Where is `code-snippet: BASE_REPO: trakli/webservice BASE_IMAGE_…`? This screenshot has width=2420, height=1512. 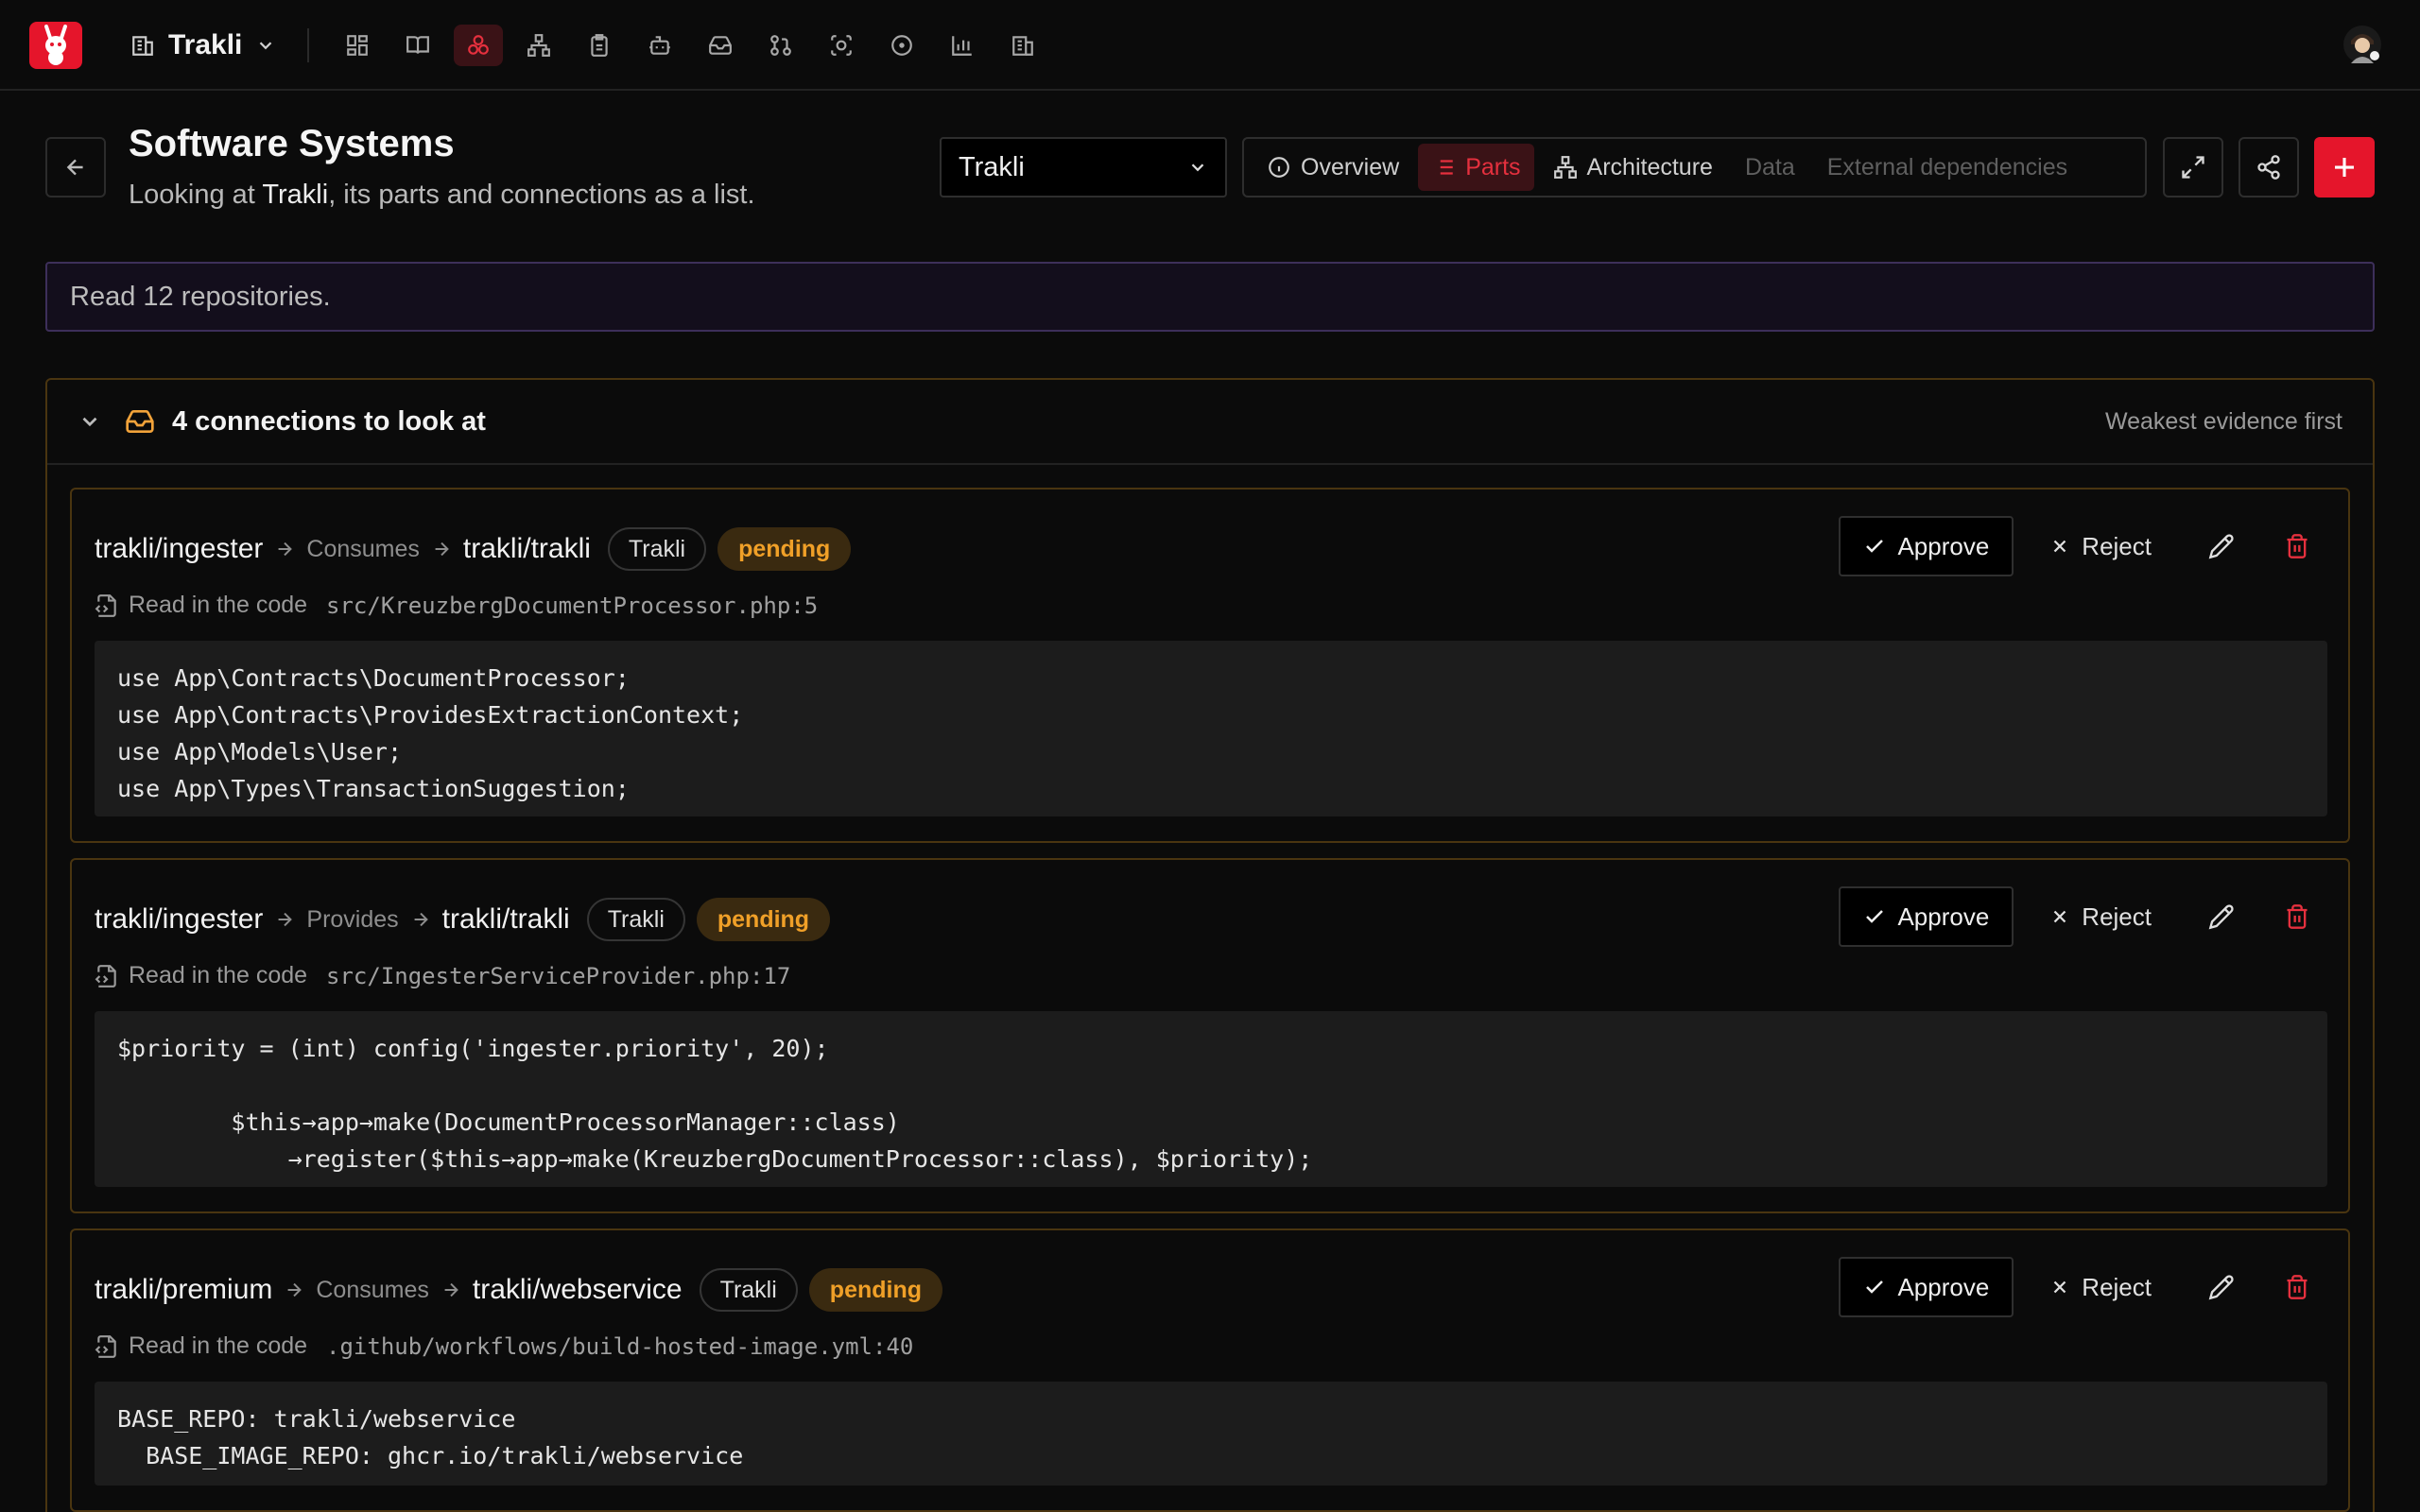 code-snippet: BASE_REPO: trakli/webservice BASE_IMAGE_… is located at coordinates (1211, 1434).